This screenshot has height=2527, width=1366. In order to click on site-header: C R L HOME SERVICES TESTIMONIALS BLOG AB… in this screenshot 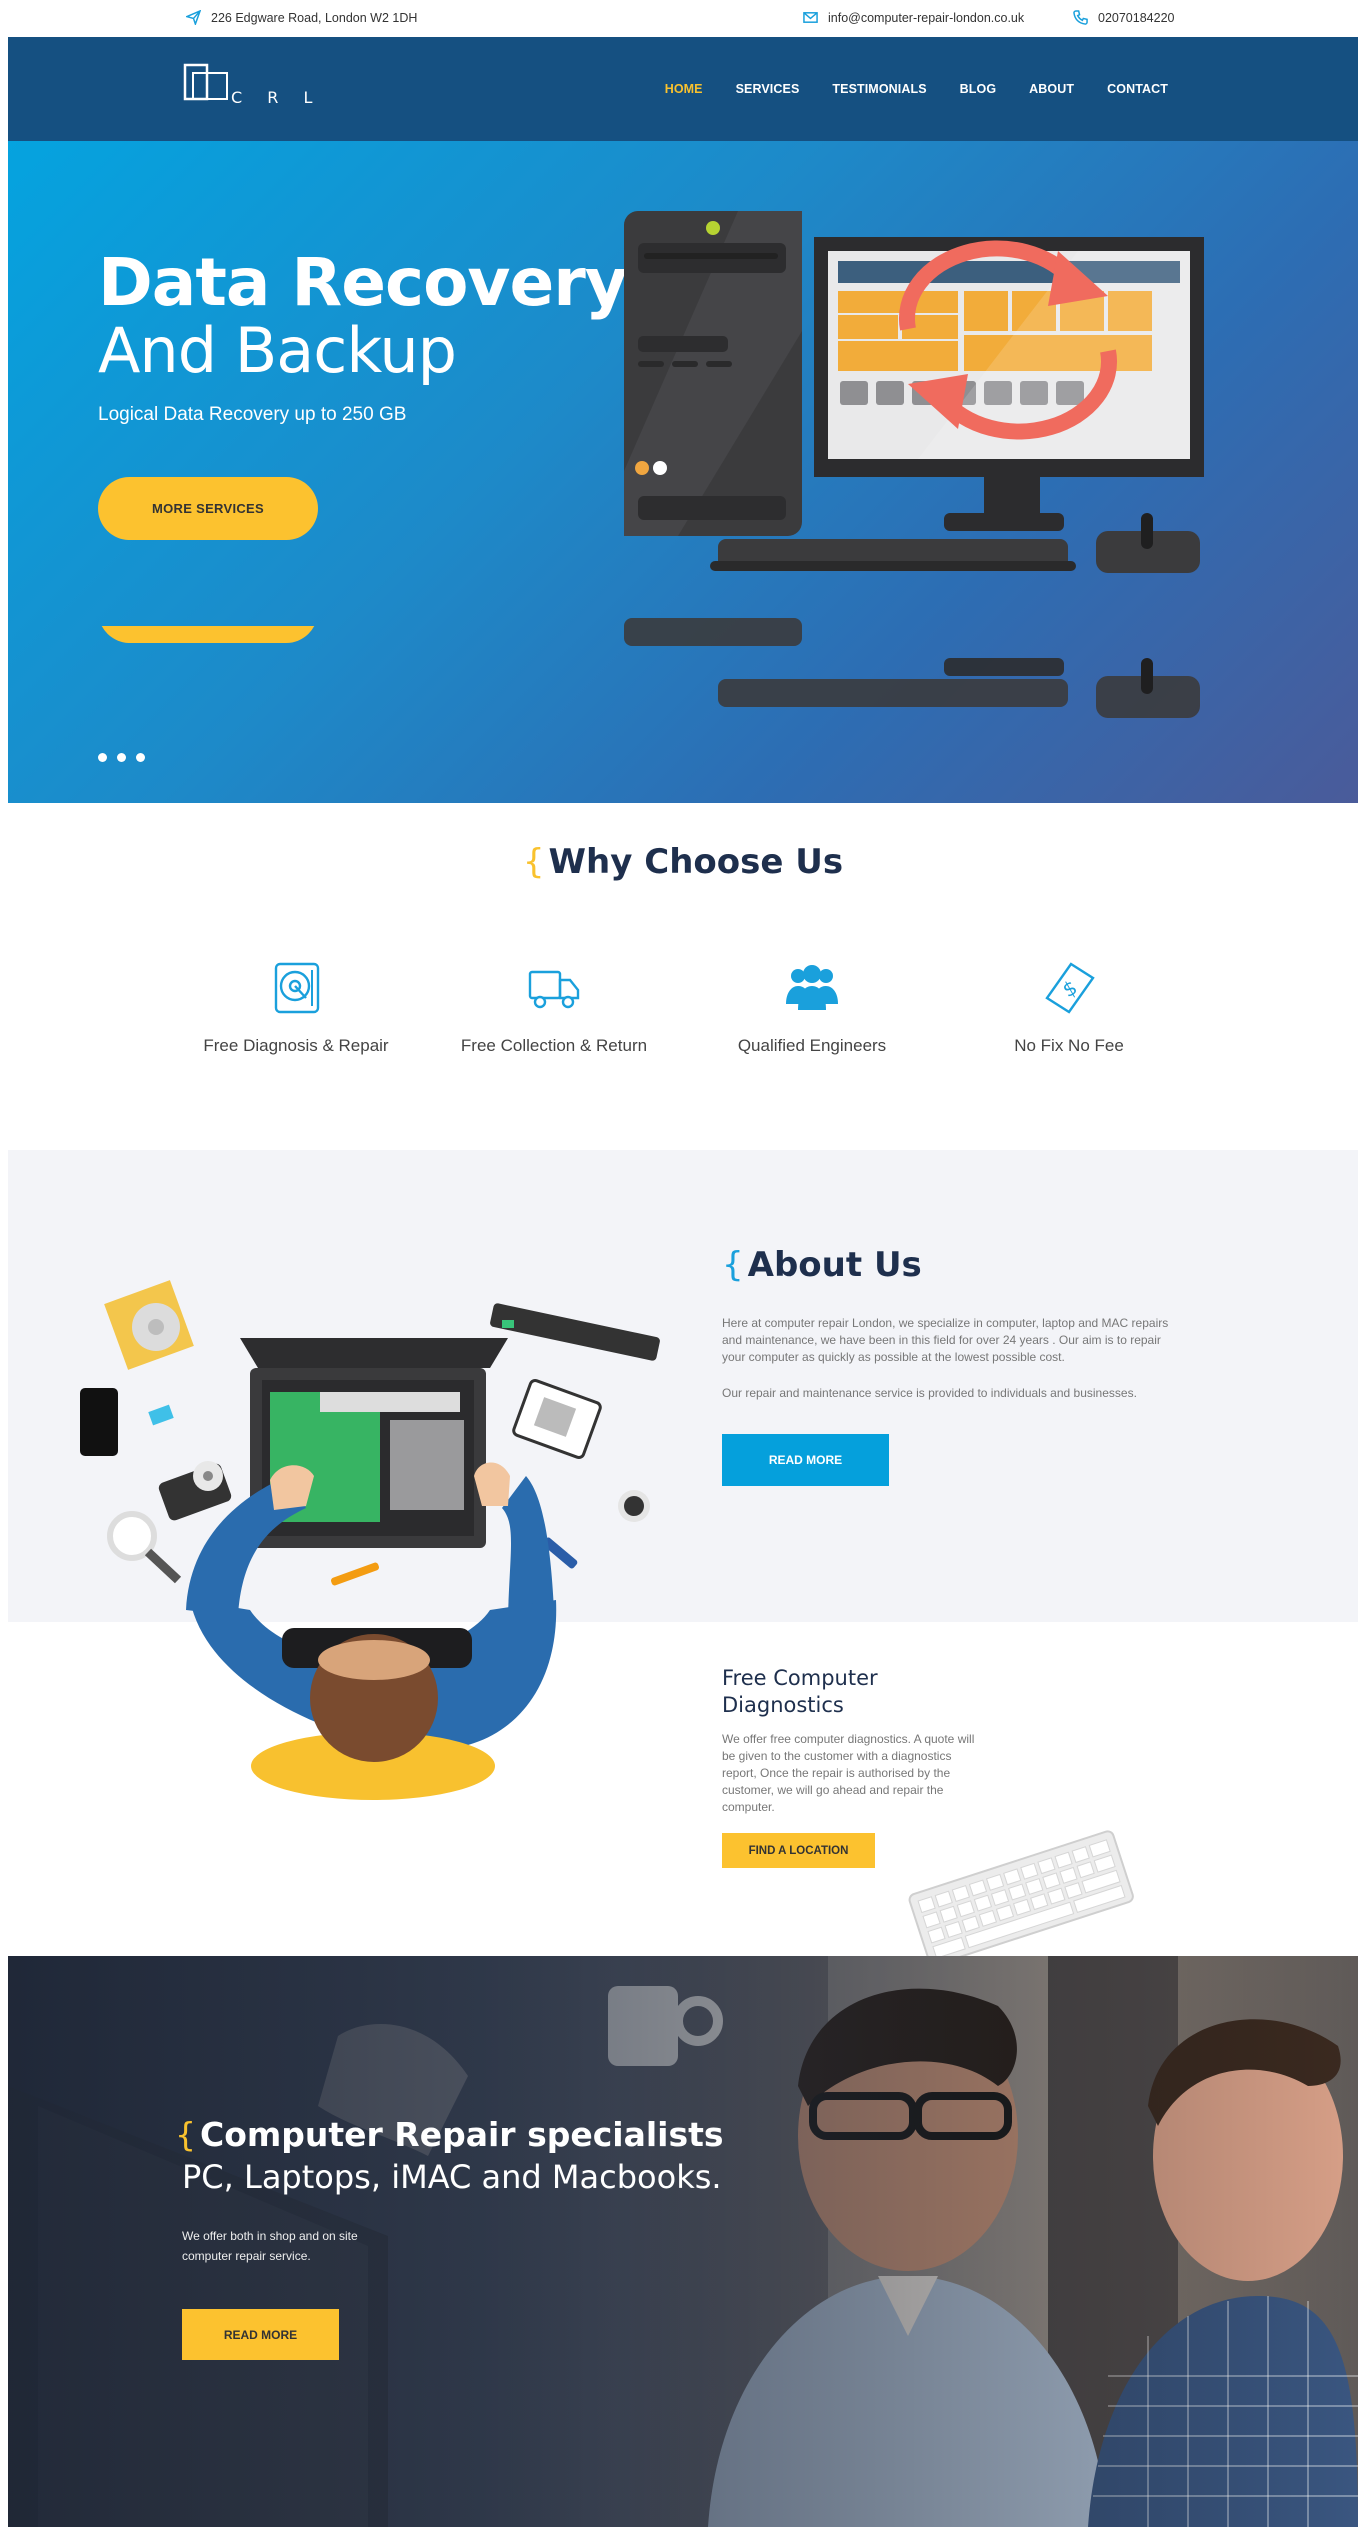, I will do `click(683, 89)`.